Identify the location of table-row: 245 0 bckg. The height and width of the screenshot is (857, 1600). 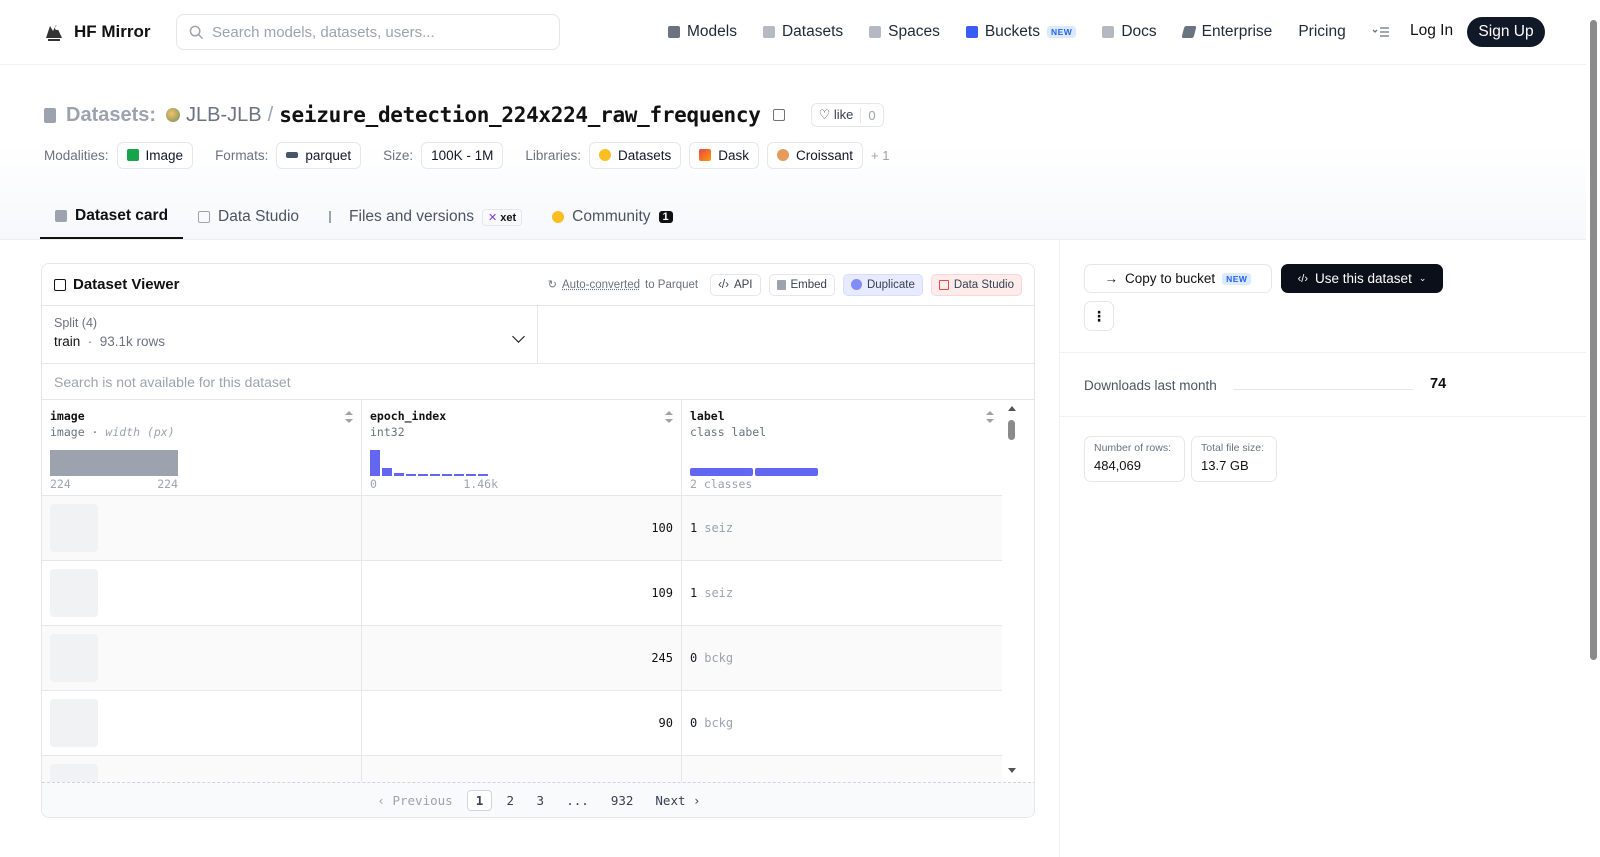
(522, 658).